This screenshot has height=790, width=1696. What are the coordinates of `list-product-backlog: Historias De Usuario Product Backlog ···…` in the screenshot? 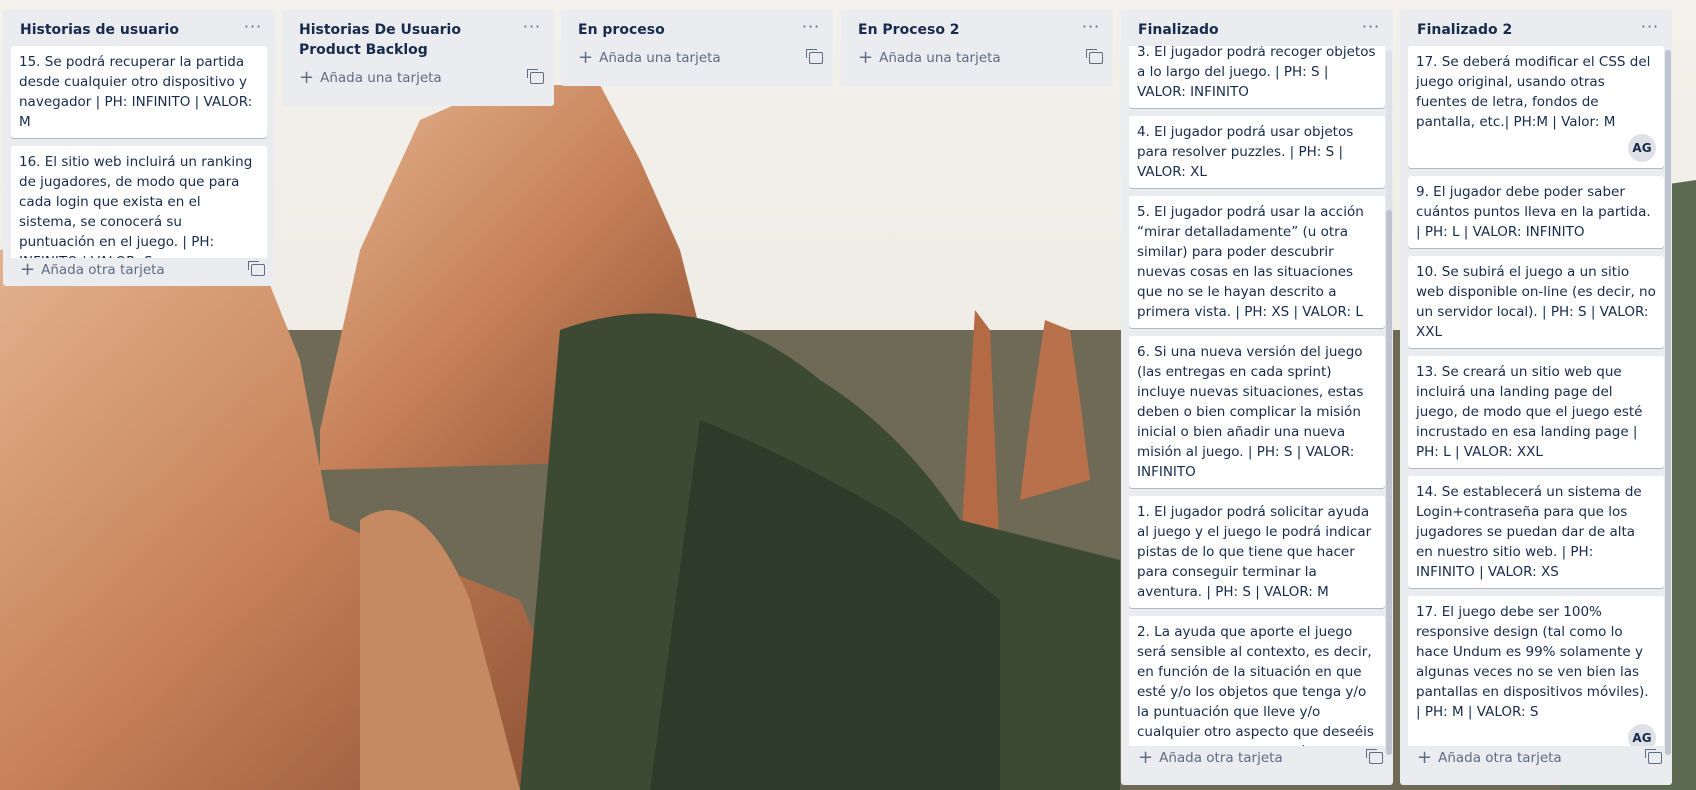 It's located at (418, 58).